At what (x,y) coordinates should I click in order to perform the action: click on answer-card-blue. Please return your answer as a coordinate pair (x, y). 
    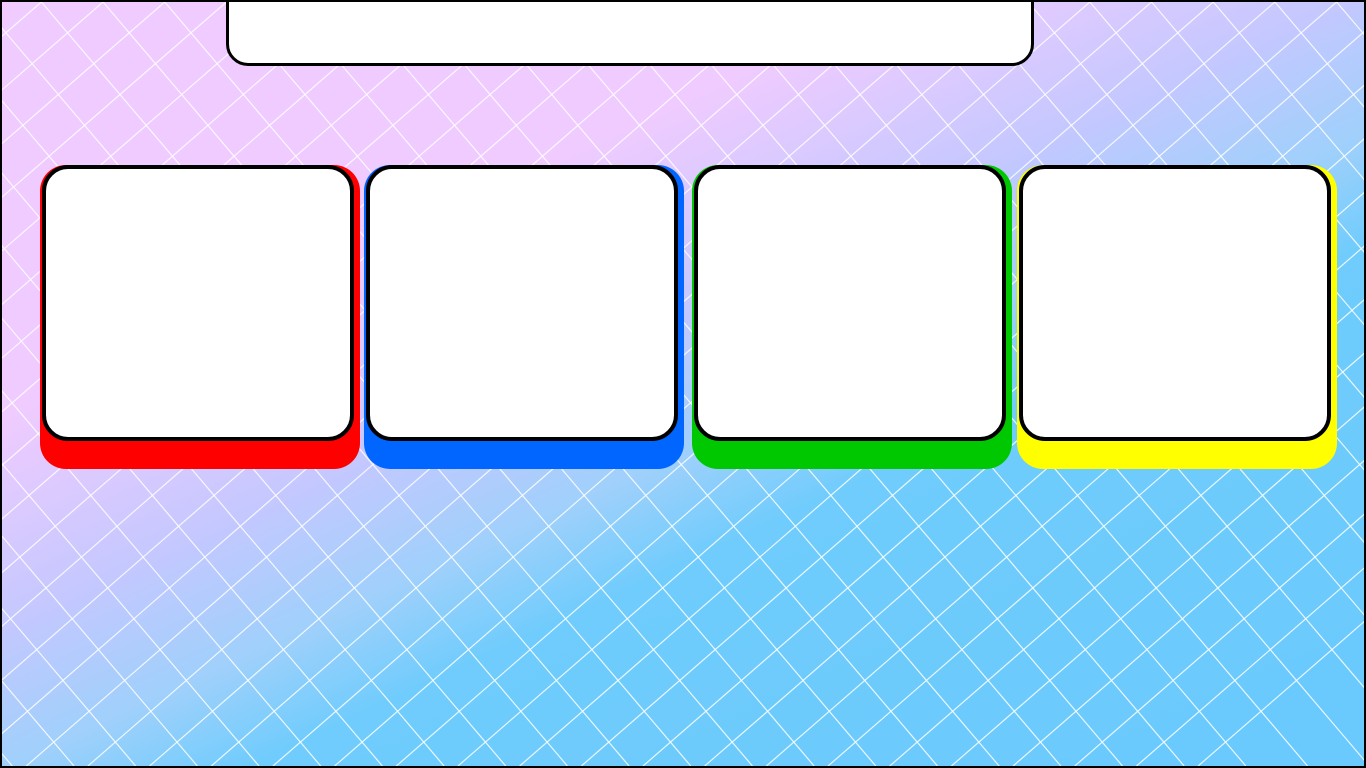
    Looking at the image, I should click on (524, 317).